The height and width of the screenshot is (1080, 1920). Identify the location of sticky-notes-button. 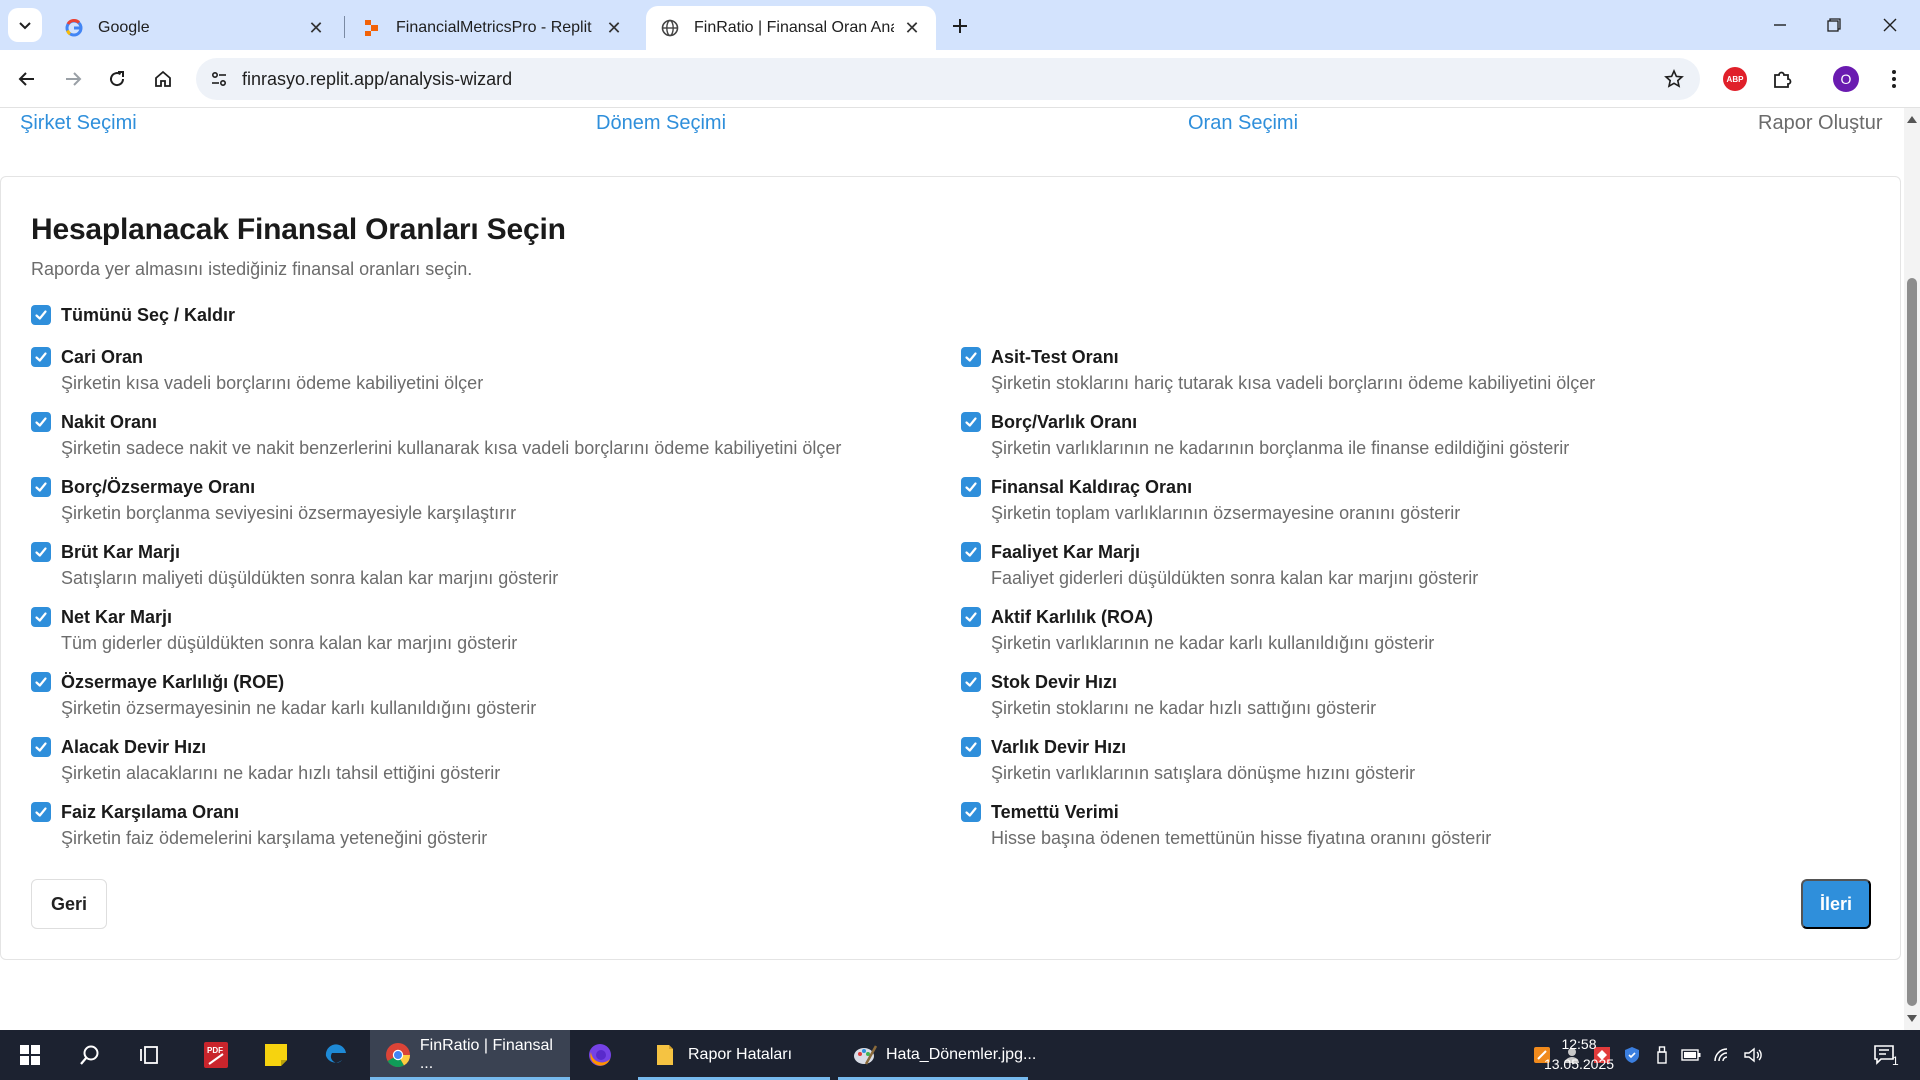
(276, 1055).